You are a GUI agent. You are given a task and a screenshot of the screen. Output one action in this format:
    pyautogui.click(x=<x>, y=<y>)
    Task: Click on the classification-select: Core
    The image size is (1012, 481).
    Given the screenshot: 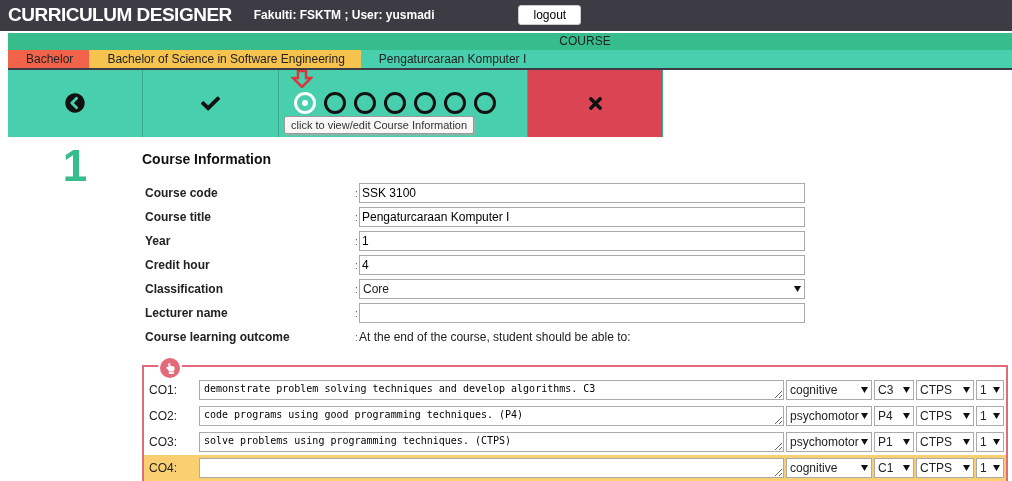 What is the action you would take?
    pyautogui.click(x=582, y=289)
    